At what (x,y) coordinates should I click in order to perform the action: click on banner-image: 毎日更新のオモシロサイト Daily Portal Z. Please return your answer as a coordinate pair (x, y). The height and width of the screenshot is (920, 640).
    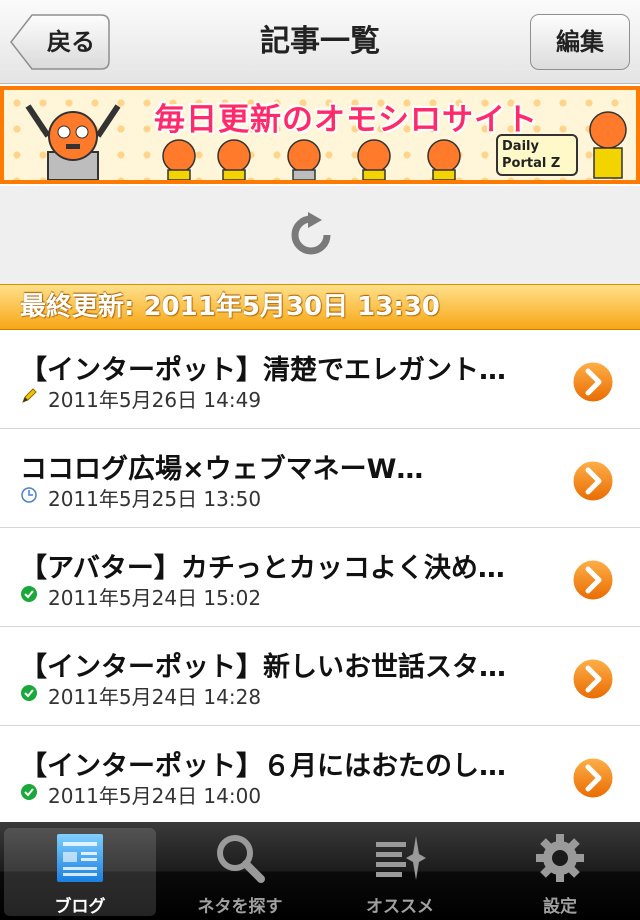
    Looking at the image, I should click on (320, 135).